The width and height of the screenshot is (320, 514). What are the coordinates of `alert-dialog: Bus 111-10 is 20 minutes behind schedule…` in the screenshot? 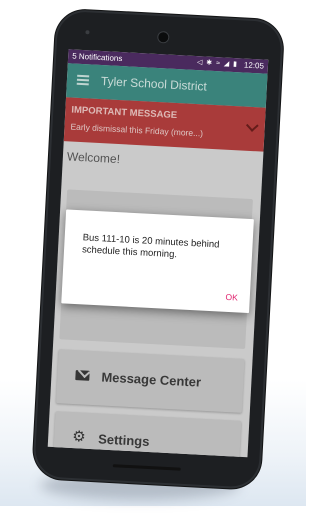 It's located at (157, 261).